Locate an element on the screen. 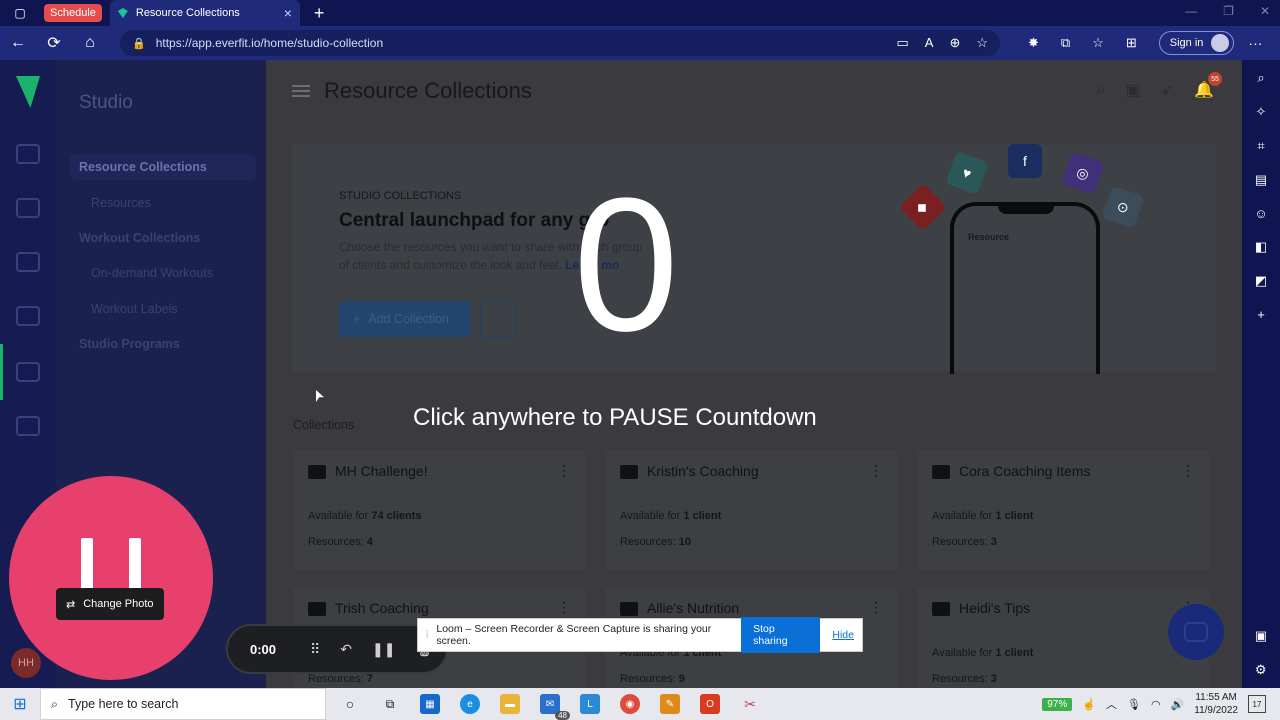  pause-icon: ❚❚ is located at coordinates (383, 649).